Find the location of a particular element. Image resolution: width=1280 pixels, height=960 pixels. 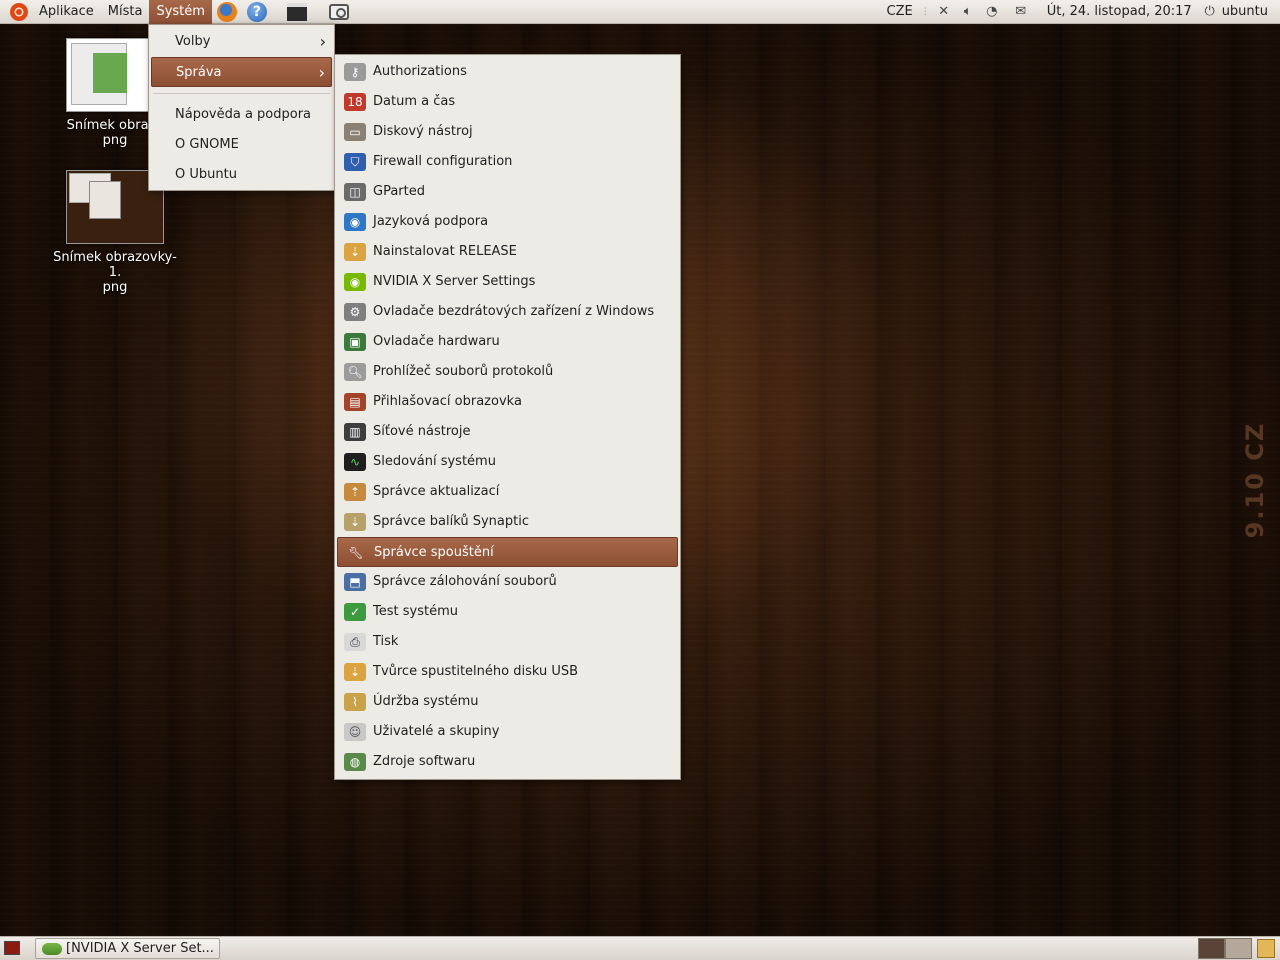

menu-item-label: Správce aktualizací is located at coordinates (436, 491).